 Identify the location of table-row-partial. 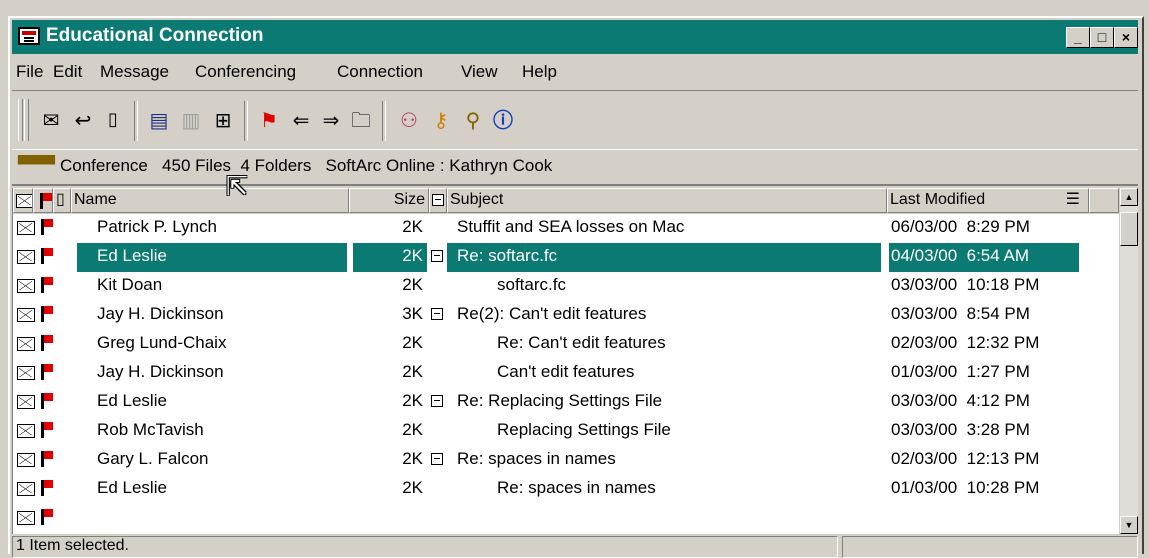
(566, 518).